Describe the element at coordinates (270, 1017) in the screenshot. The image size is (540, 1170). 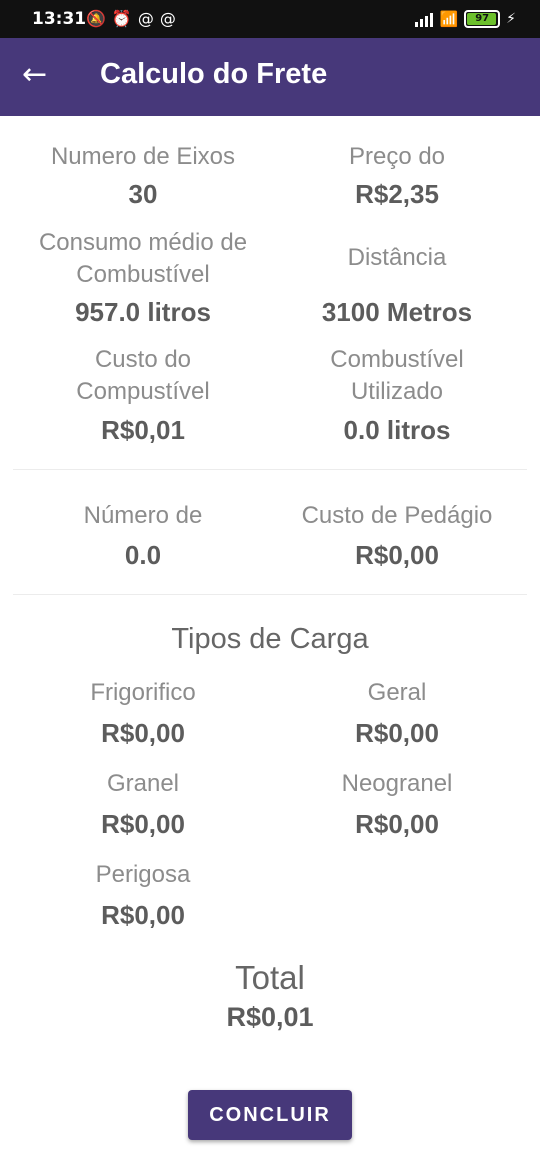
I see `total-value: R$0,01` at that location.